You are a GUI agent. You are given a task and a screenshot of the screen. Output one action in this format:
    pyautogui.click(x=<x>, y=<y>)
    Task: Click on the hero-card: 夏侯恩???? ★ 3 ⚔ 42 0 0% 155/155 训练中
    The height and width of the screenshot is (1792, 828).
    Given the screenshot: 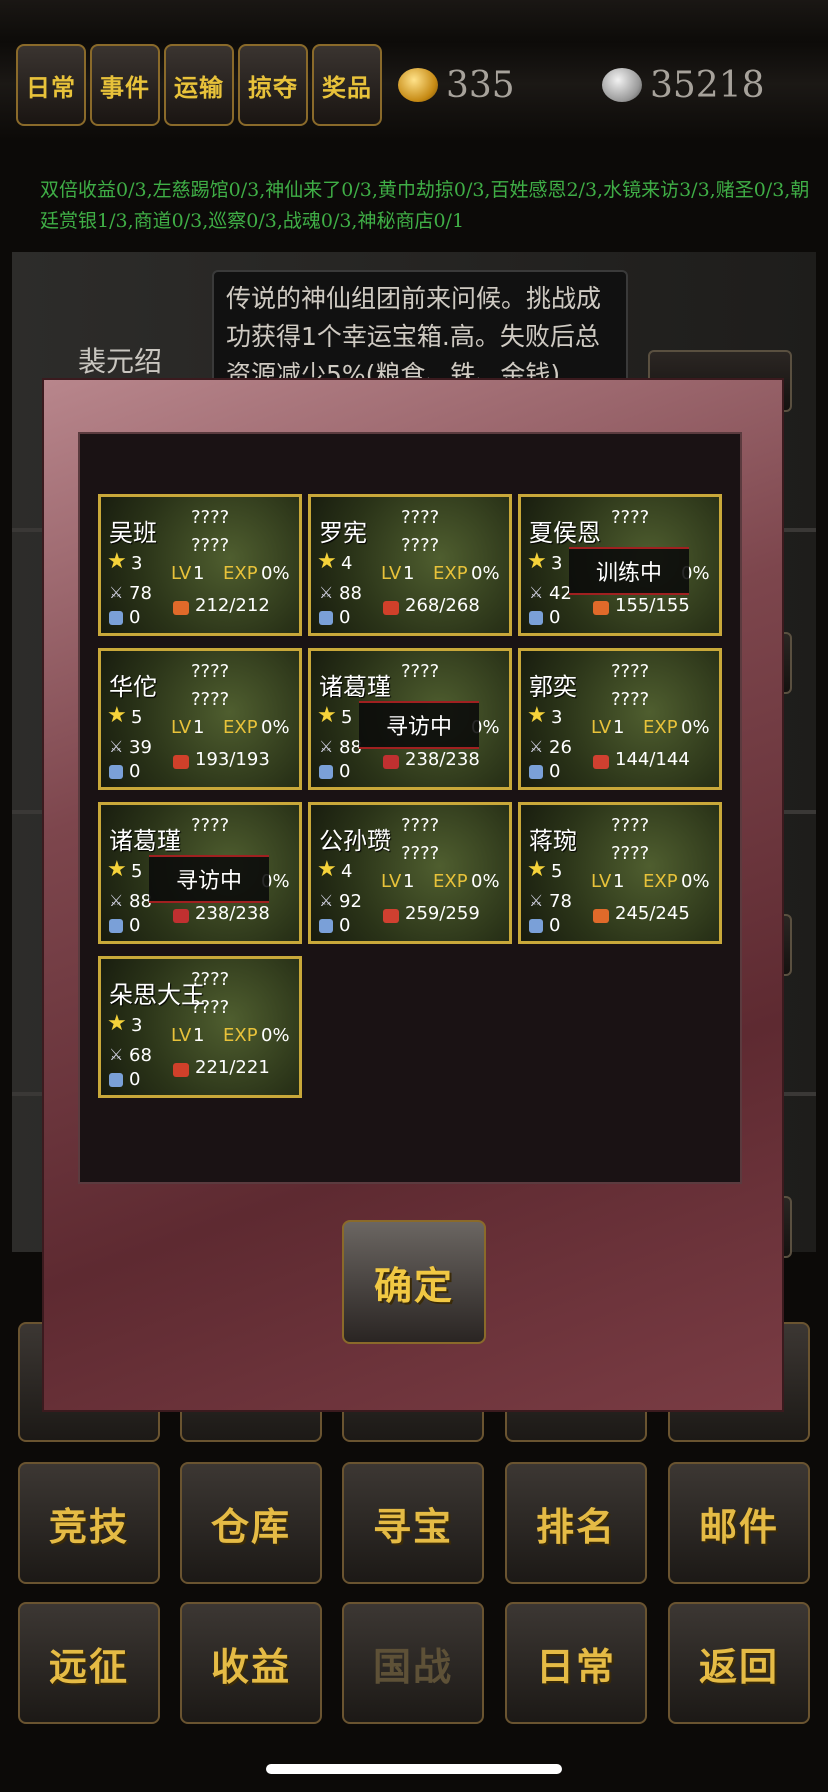 What is the action you would take?
    pyautogui.click(x=620, y=565)
    